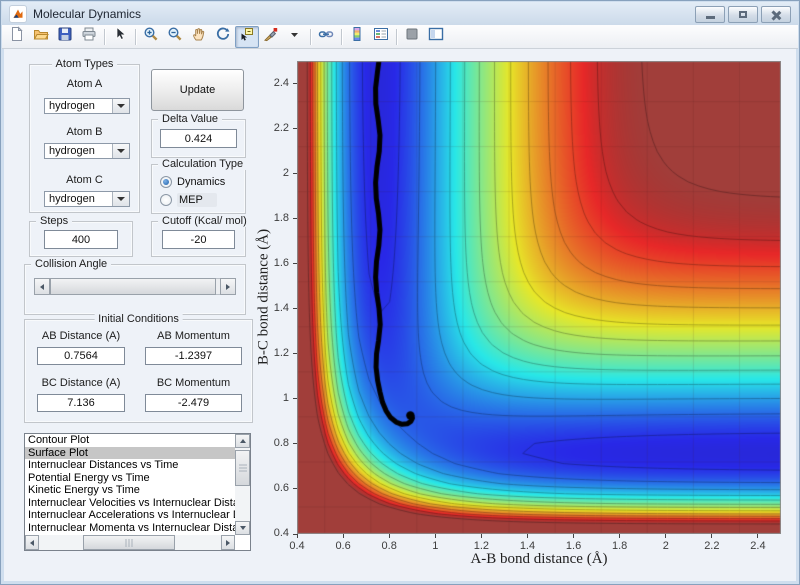 This screenshot has width=800, height=585. I want to click on close-icon, so click(776, 15).